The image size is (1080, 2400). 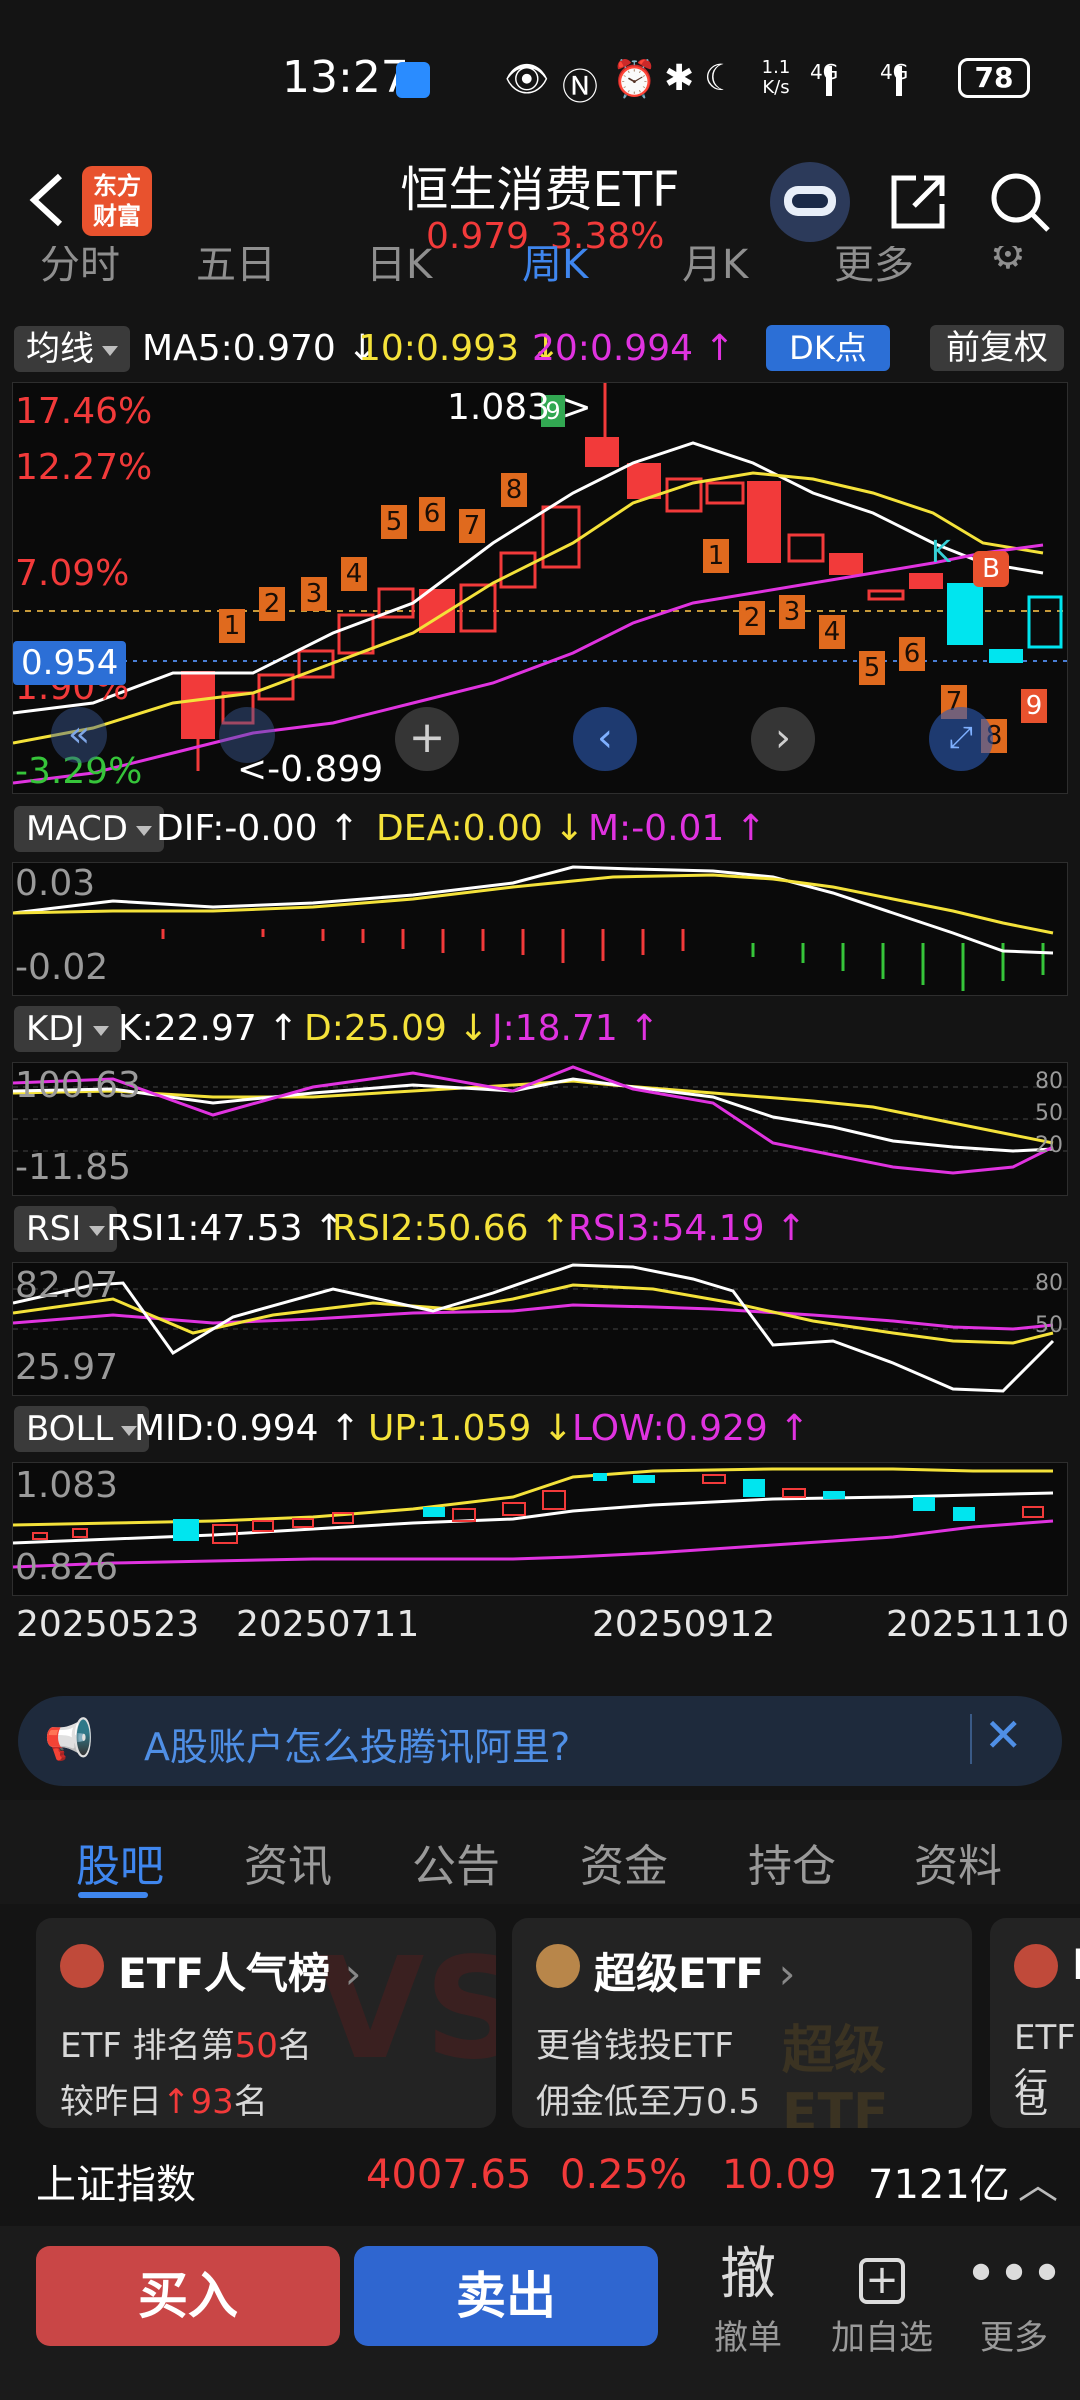 I want to click on tab-yuek: 月K, so click(x=715, y=268).